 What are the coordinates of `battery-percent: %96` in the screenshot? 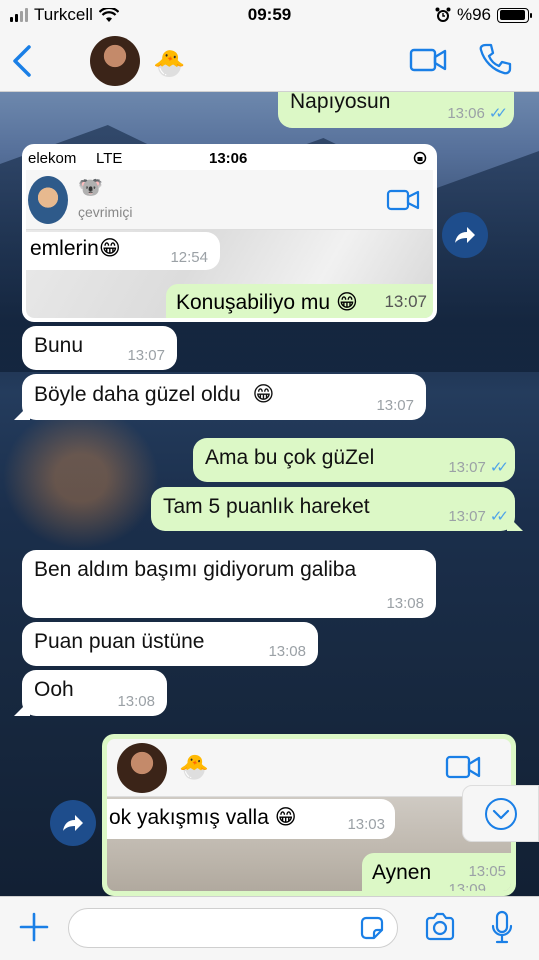 It's located at (473, 14).